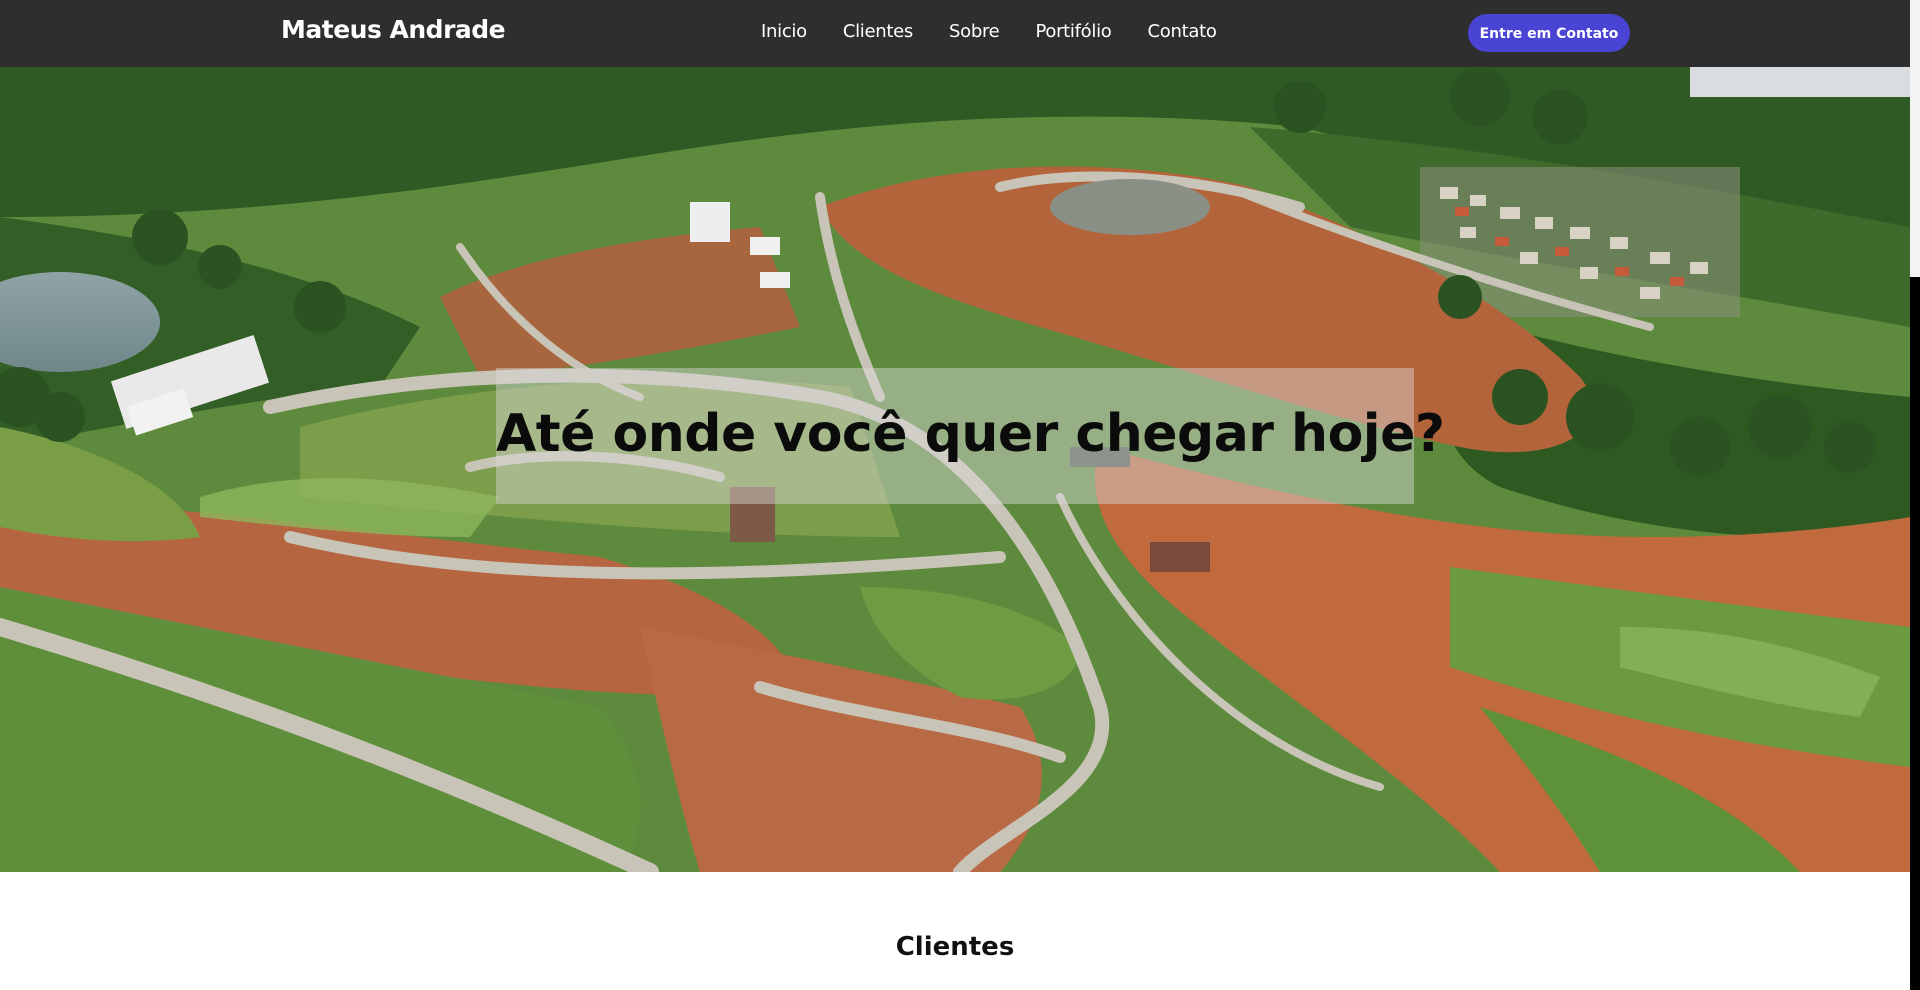 The image size is (1920, 990). What do you see at coordinates (1915, 495) in the screenshot?
I see `window-edge` at bounding box center [1915, 495].